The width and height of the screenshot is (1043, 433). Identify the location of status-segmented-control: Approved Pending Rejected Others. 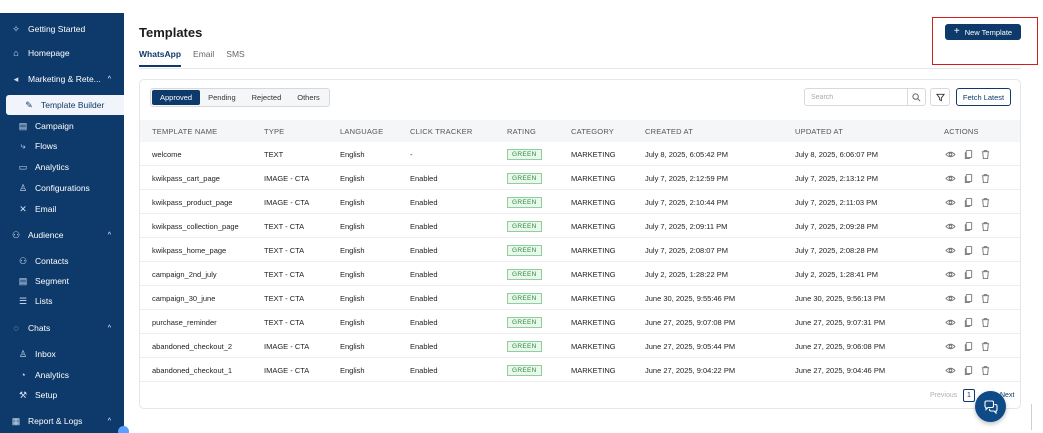
(240, 97).